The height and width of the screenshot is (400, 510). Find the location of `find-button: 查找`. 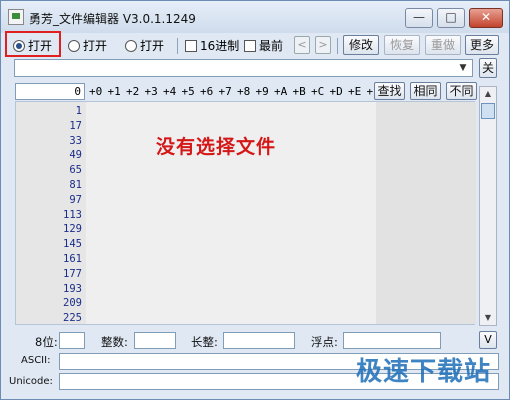

find-button: 查找 is located at coordinates (389, 91).